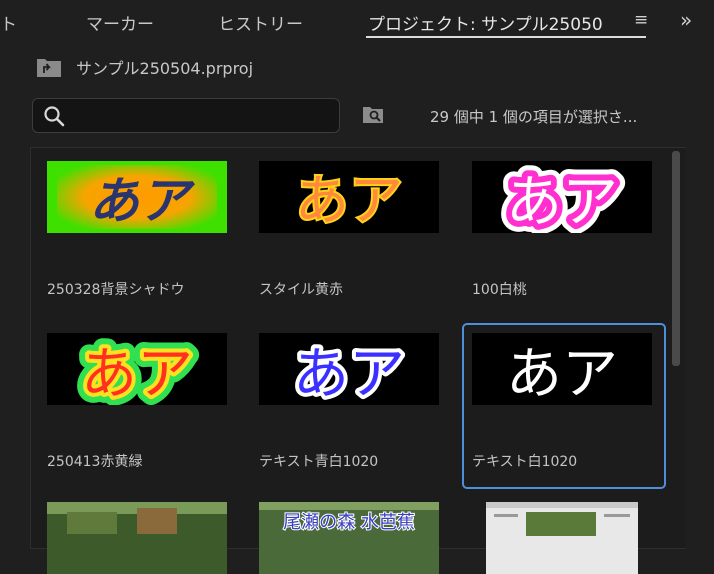 The width and height of the screenshot is (714, 574). Describe the element at coordinates (676, 258) in the screenshot. I see `scrollbar-thumb` at that location.